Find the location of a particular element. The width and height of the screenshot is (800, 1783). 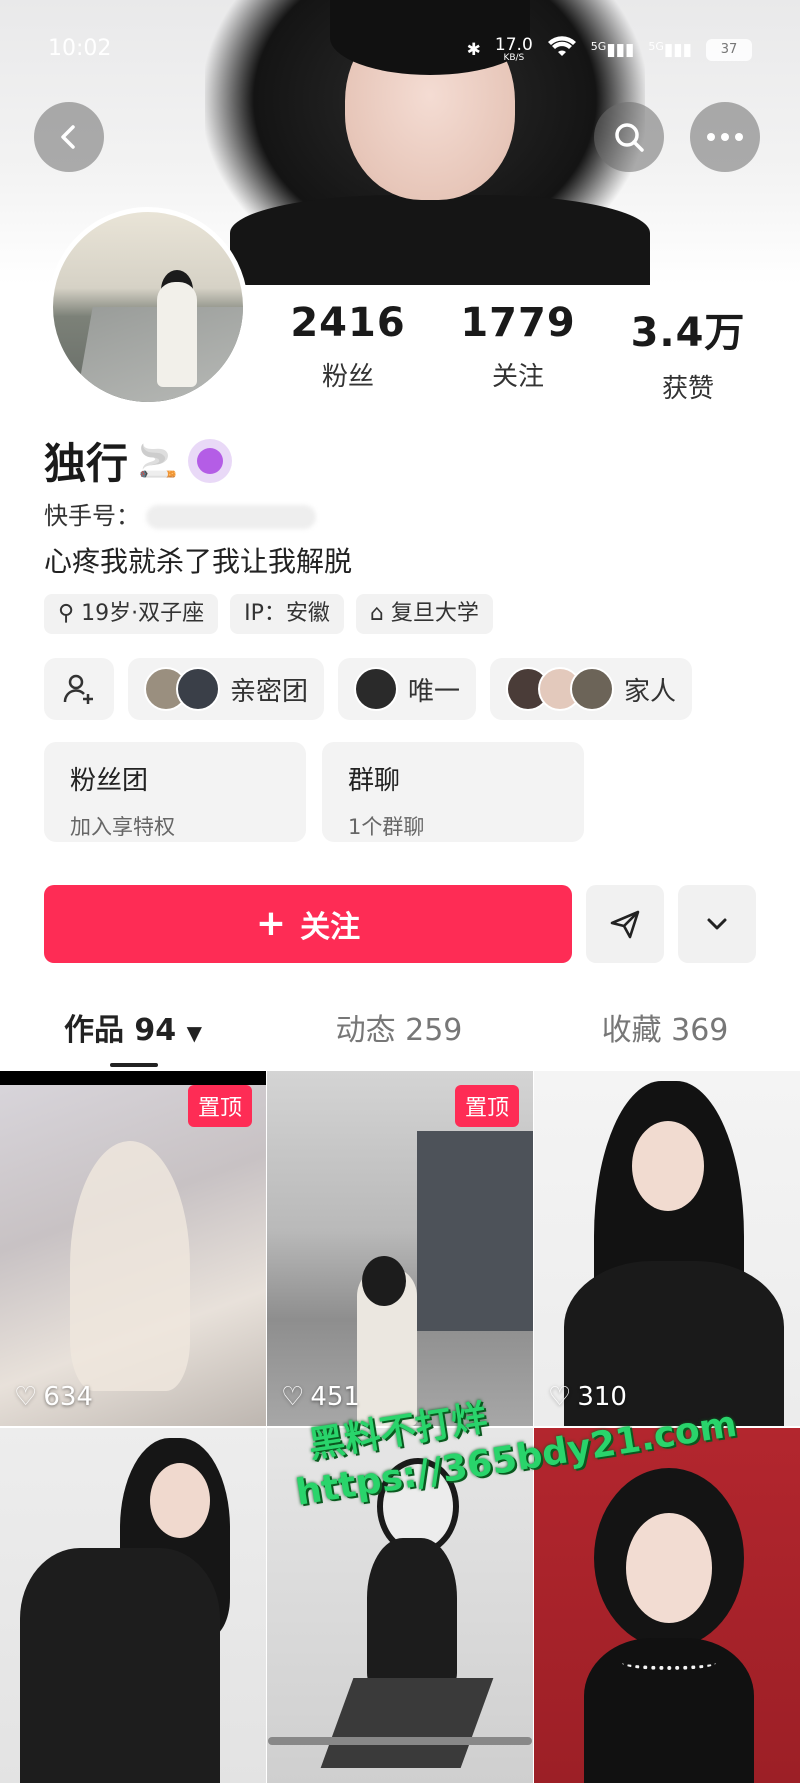

signal-5g-icon-2: 5G▮▮▮ is located at coordinates (670, 49).